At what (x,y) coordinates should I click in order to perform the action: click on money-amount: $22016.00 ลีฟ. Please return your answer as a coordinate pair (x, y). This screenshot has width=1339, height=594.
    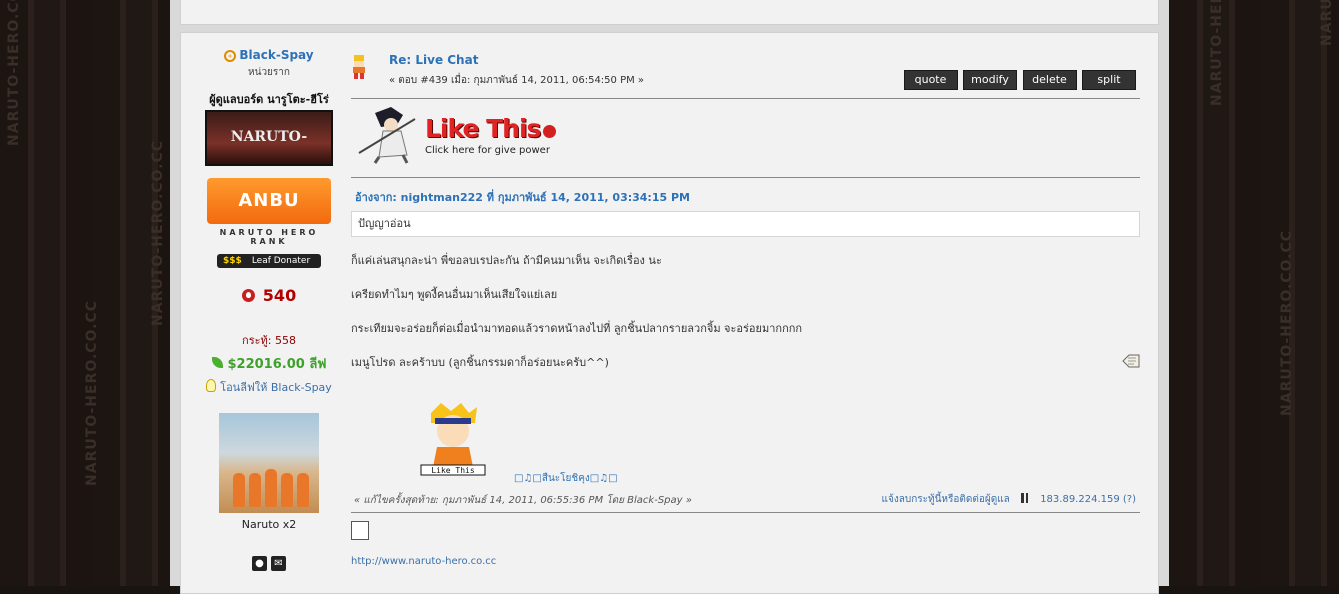
    Looking at the image, I should click on (269, 363).